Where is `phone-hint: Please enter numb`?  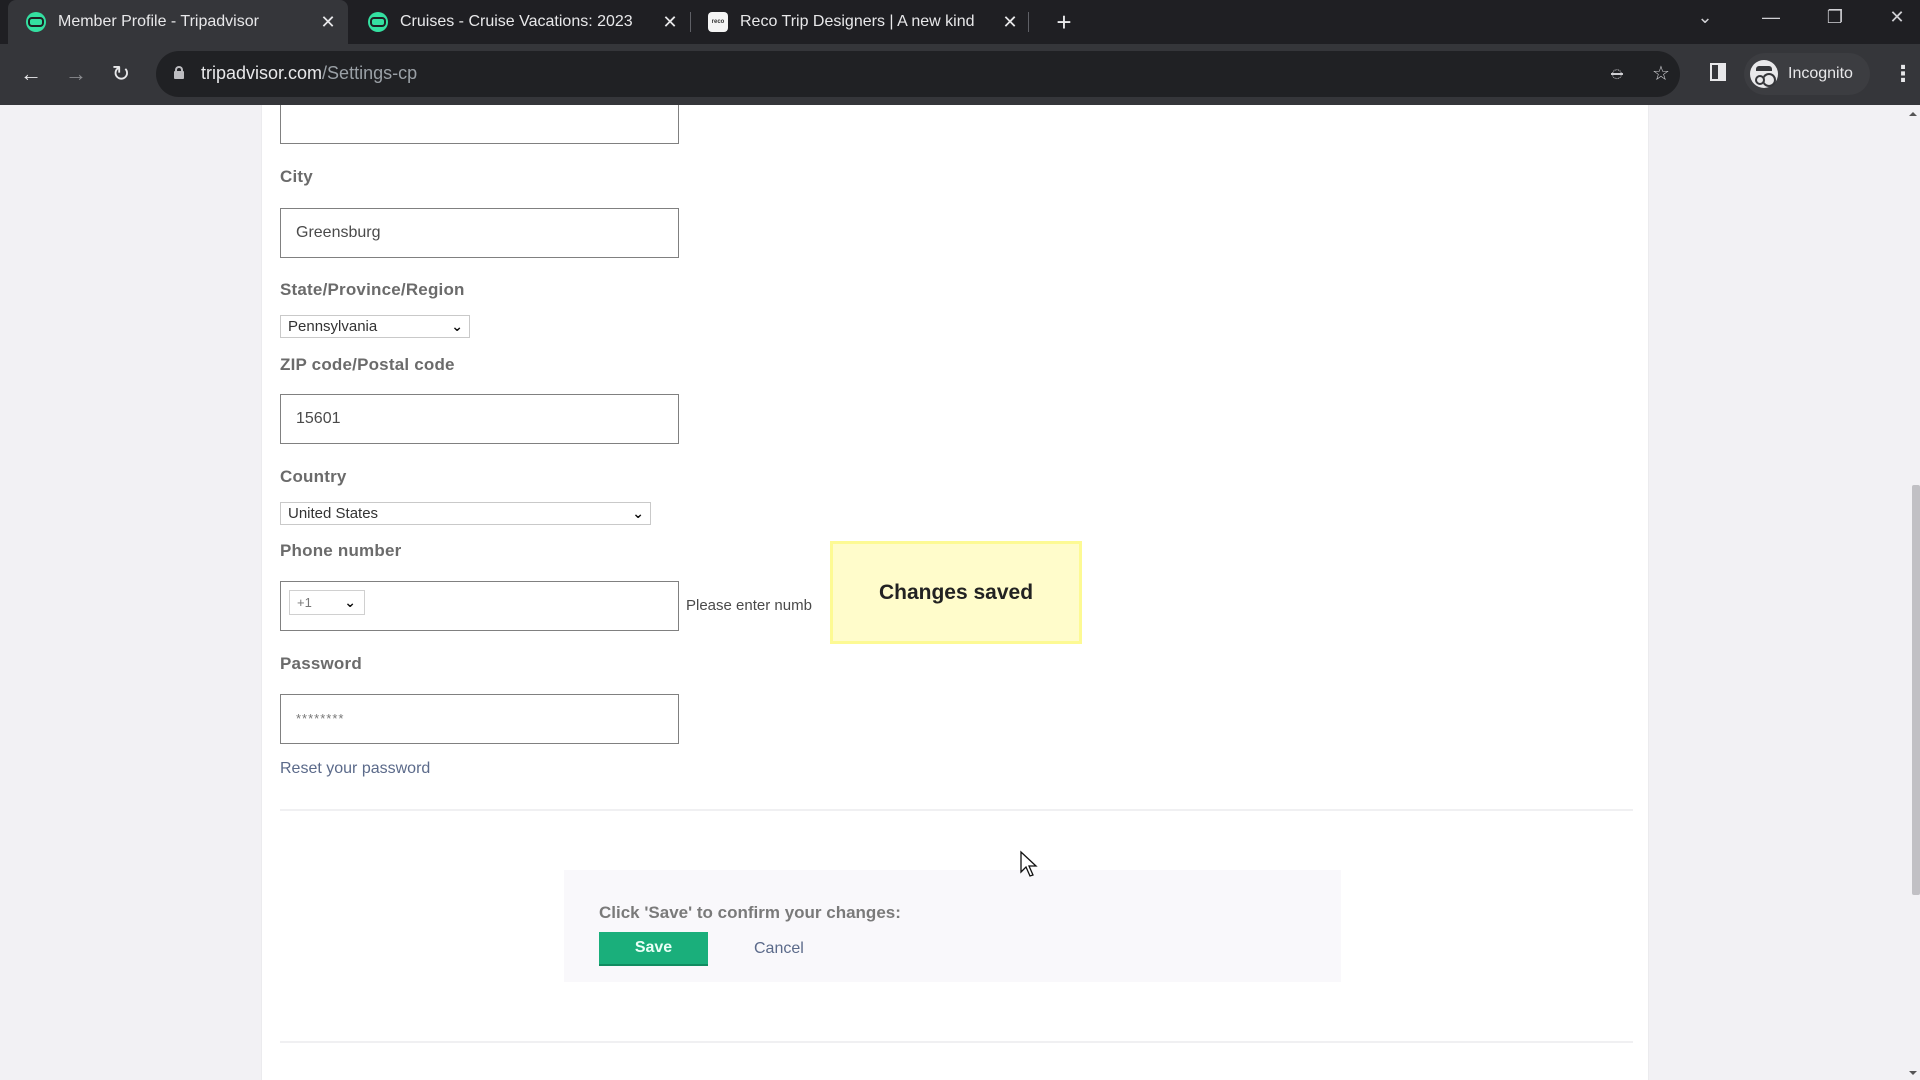
phone-hint: Please enter numb is located at coordinates (749, 605).